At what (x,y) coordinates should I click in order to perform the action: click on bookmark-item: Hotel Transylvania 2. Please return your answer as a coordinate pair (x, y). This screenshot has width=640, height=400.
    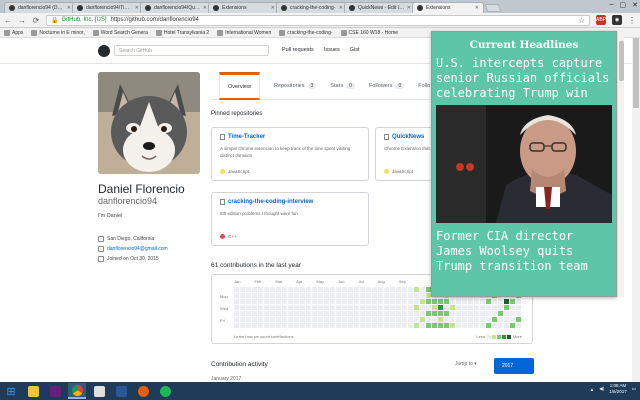
    Looking at the image, I should click on (182, 32).